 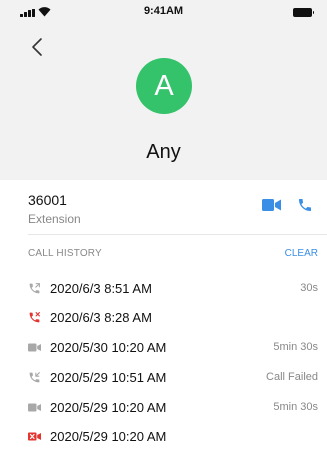 What do you see at coordinates (34, 288) in the screenshot?
I see `outgoing-call-icon` at bounding box center [34, 288].